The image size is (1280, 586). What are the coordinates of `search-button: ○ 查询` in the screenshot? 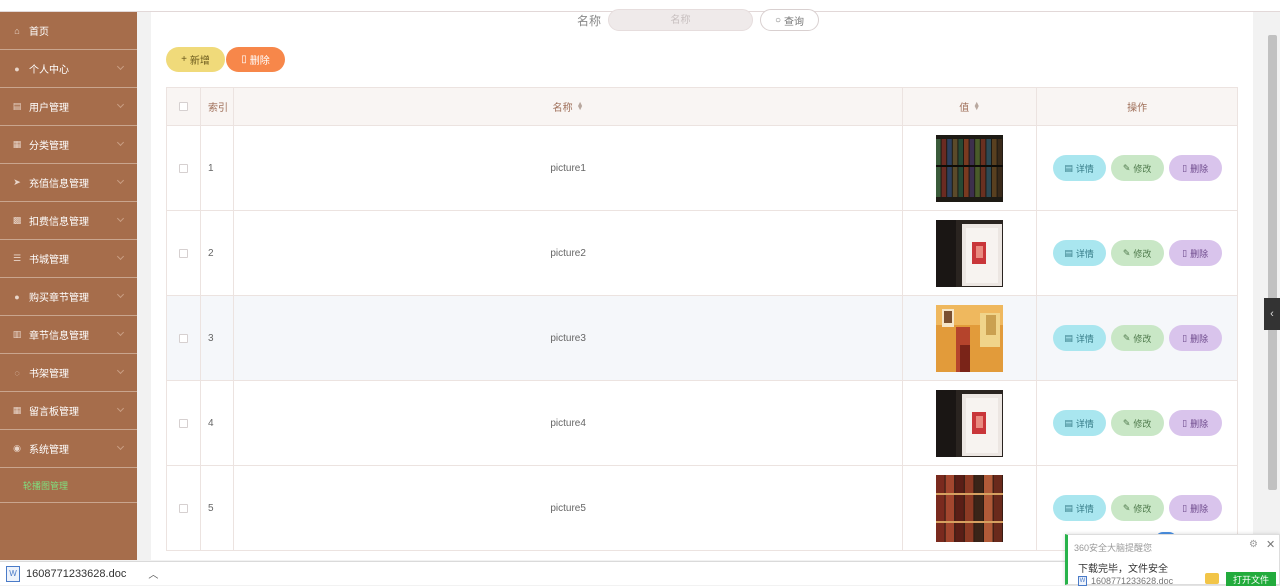 It's located at (789, 20).